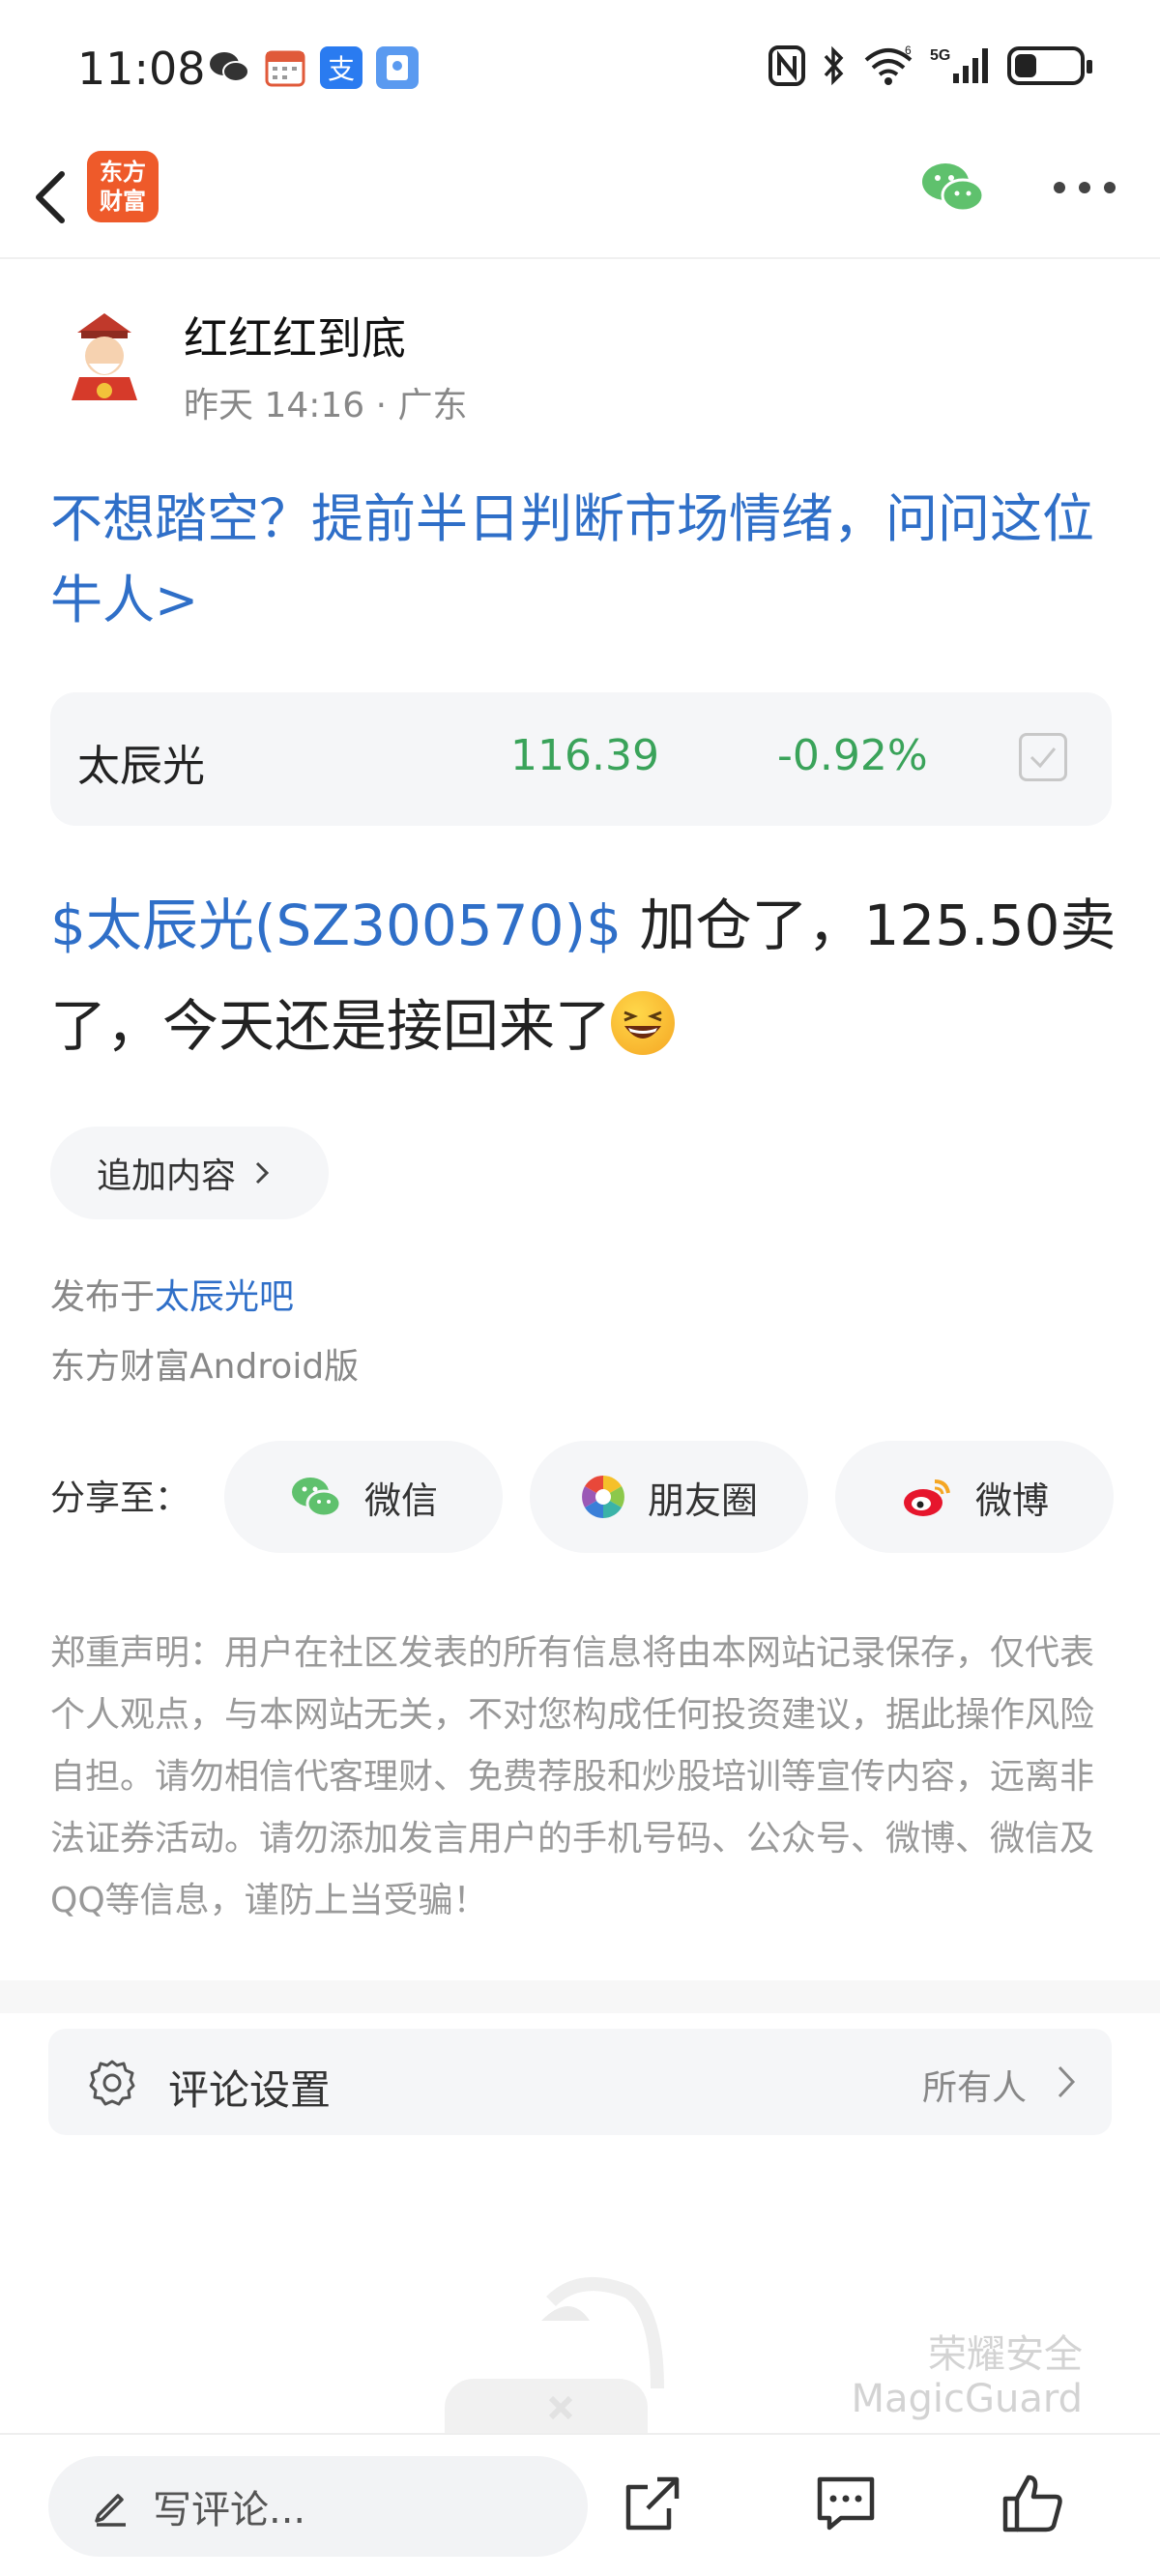 The image size is (1160, 2576). I want to click on battery-level, so click(1025, 65).